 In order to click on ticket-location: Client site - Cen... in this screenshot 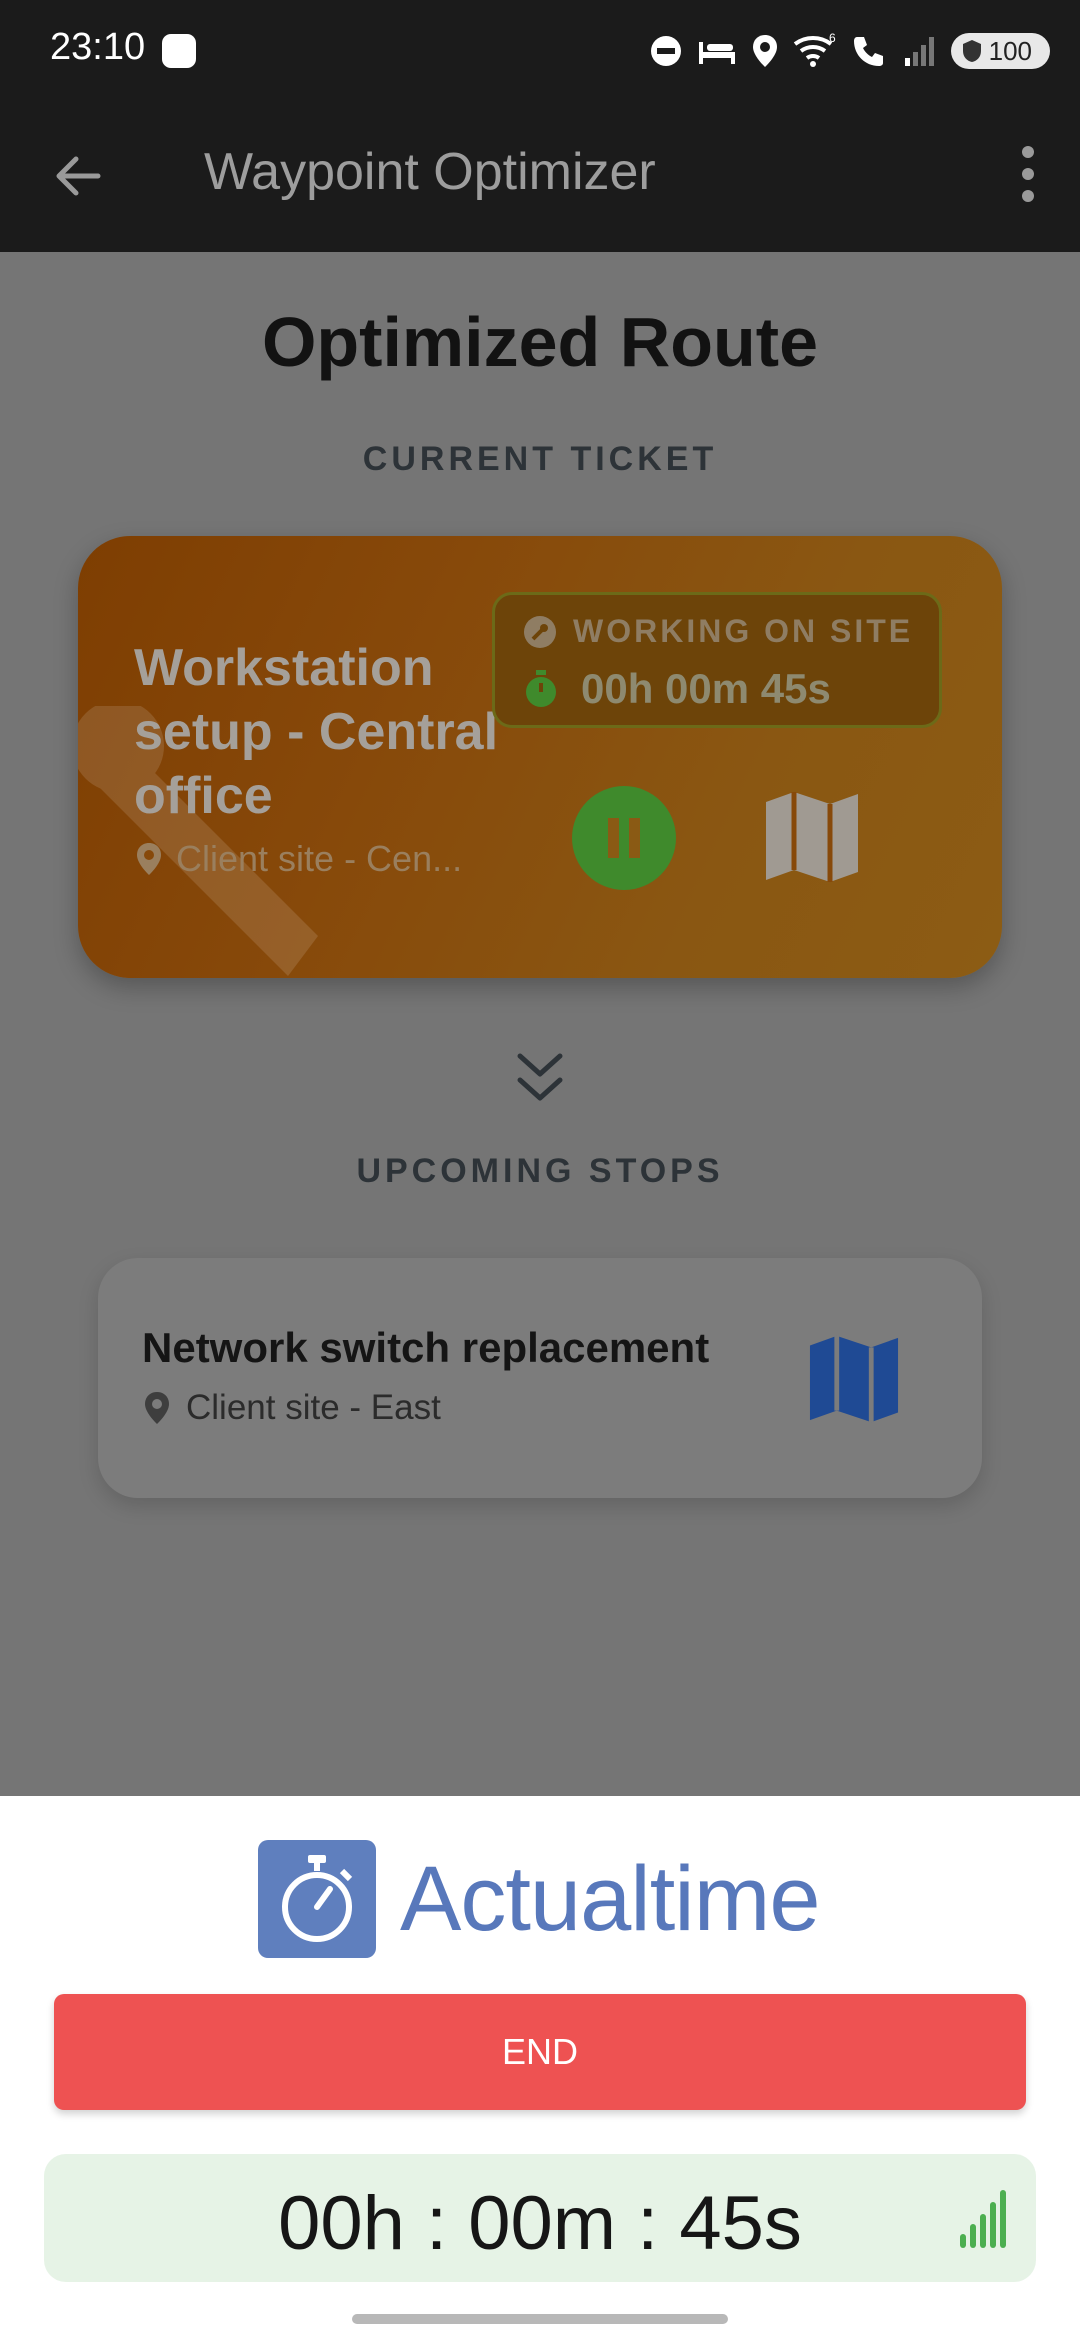, I will do `click(298, 859)`.